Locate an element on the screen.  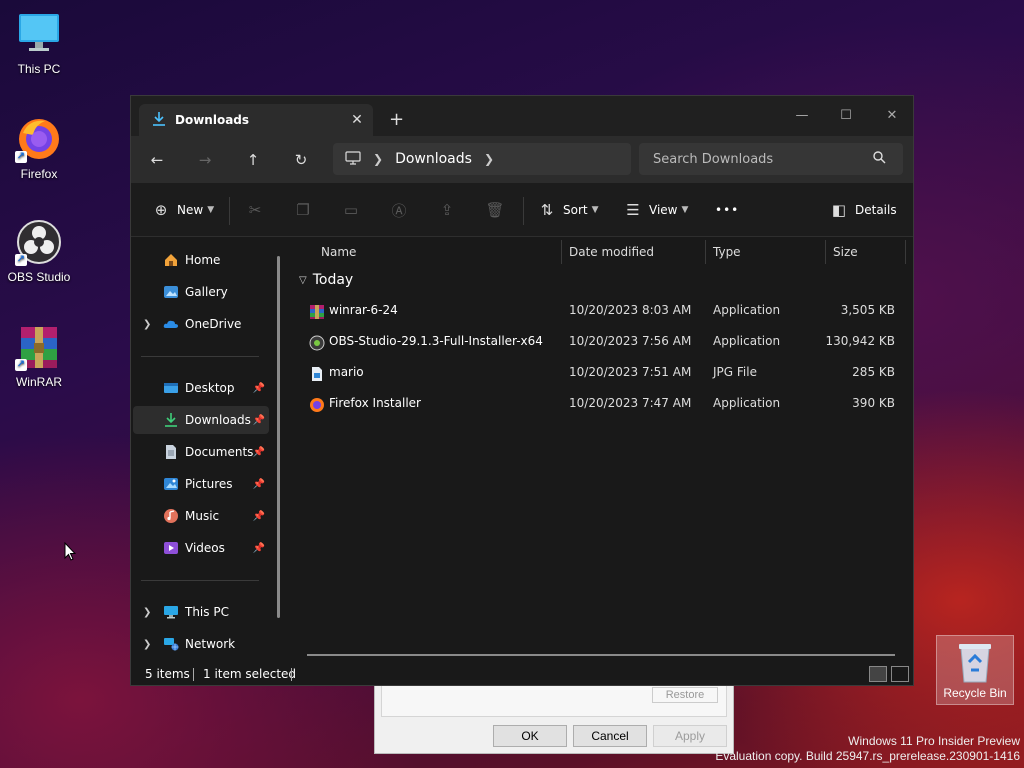
sort-label: Sort is located at coordinates (575, 210).